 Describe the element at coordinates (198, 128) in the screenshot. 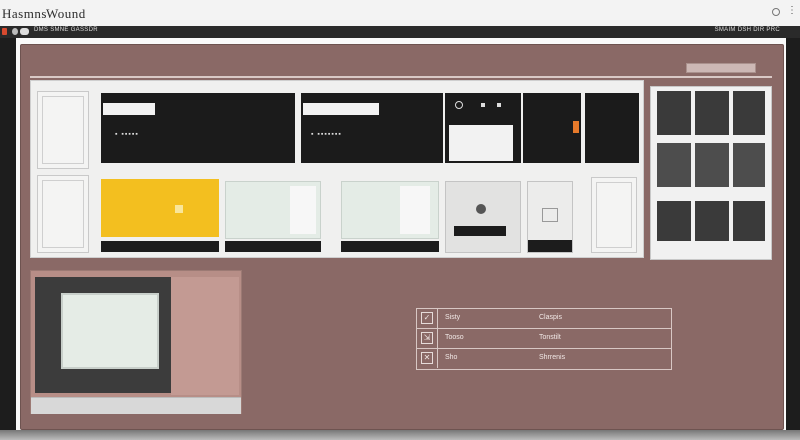

I see `upper-unit-1: ▪ ▪▪▪▪▪` at that location.